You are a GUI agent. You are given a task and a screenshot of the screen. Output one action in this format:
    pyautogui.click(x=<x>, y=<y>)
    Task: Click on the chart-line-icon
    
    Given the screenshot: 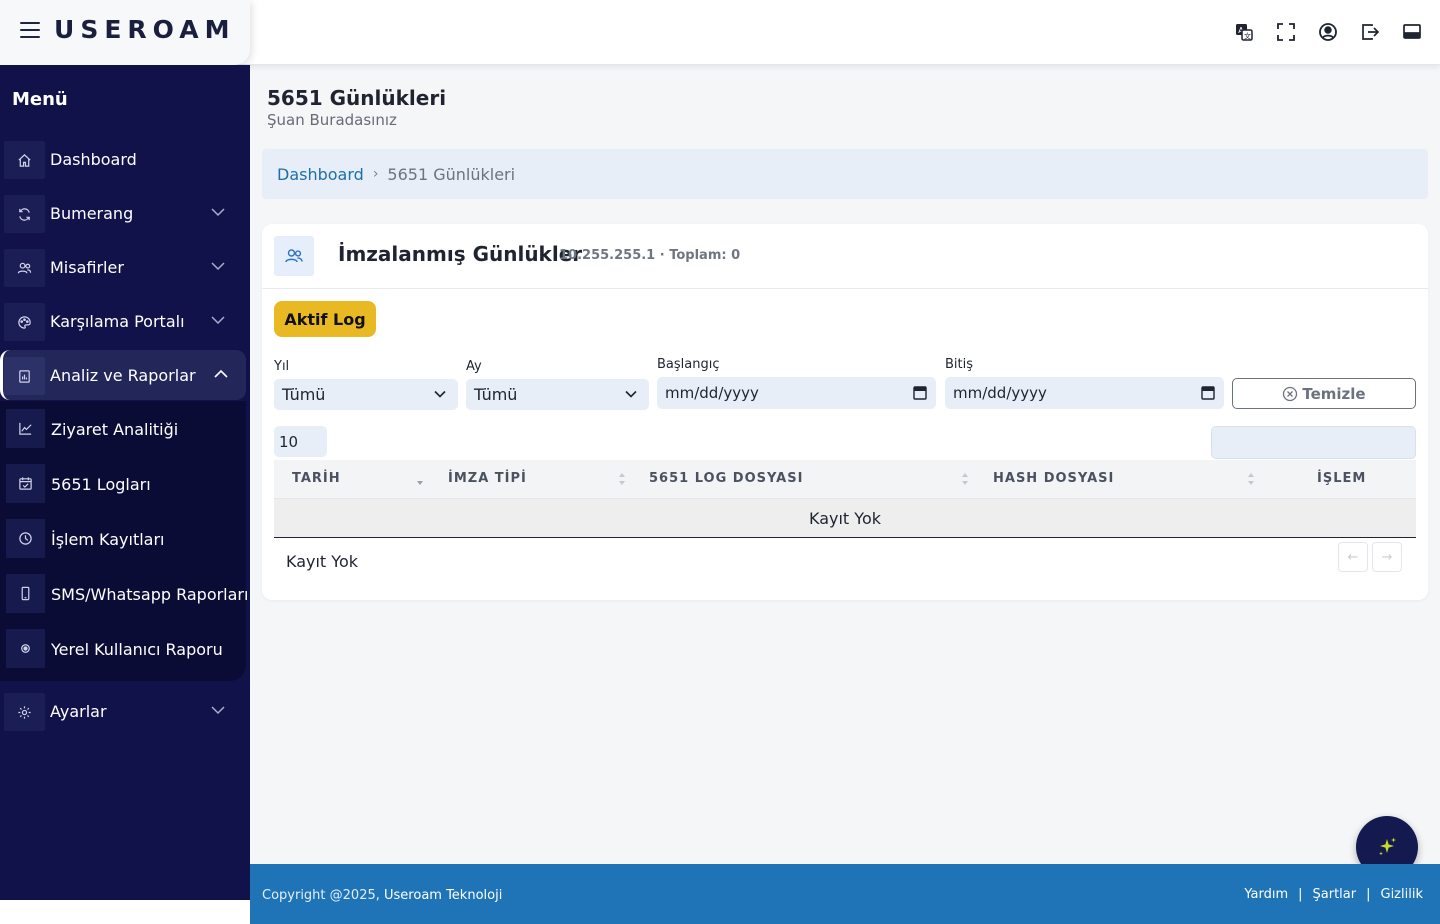 What is the action you would take?
    pyautogui.click(x=25, y=428)
    